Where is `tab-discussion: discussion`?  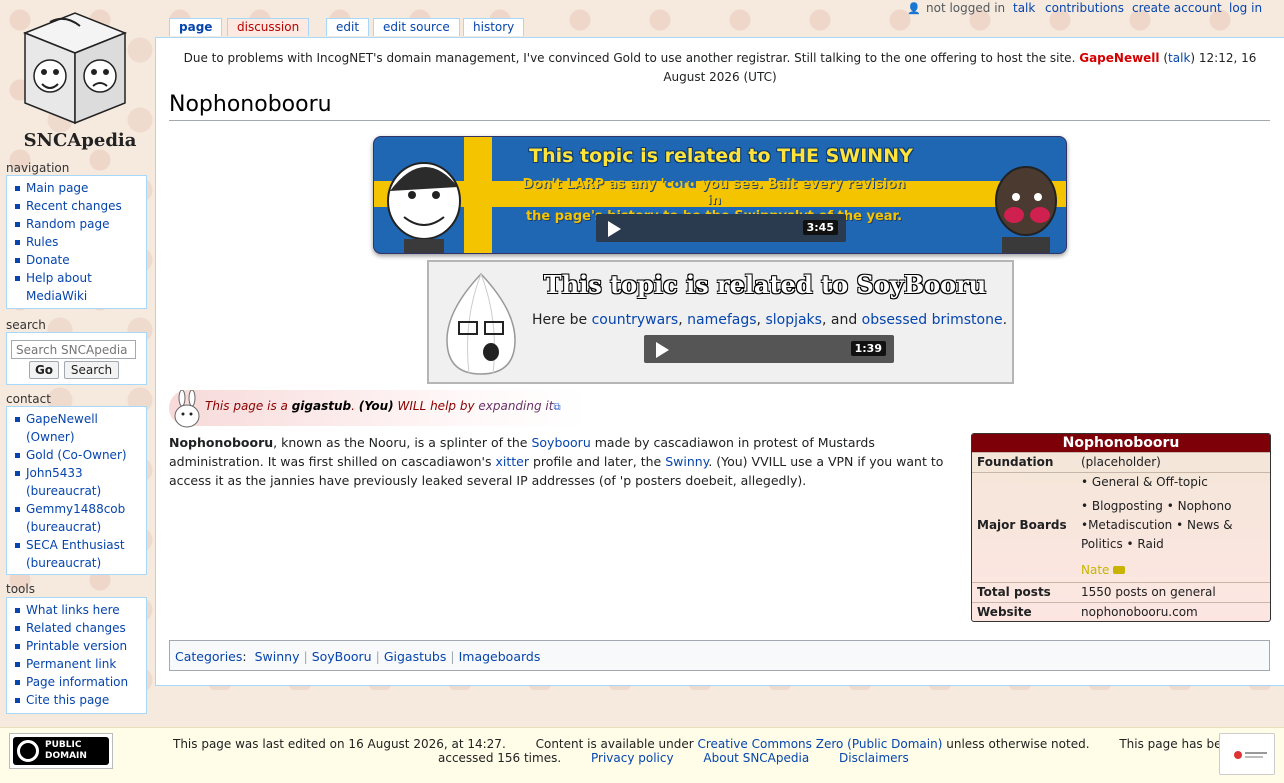
tab-discussion: discussion is located at coordinates (268, 27).